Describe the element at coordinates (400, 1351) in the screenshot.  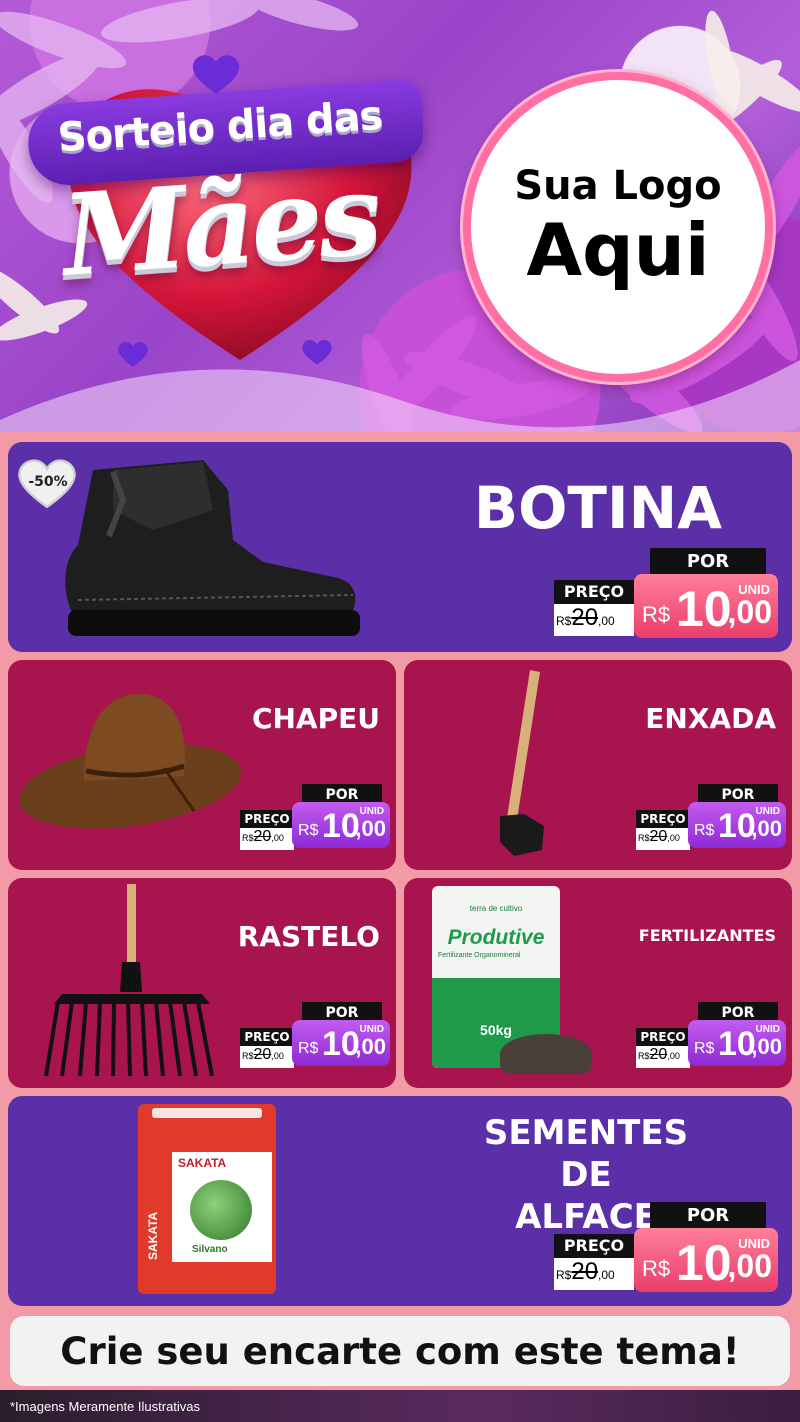
I see `cta-banner: Crie seu encarte com este tema!` at that location.